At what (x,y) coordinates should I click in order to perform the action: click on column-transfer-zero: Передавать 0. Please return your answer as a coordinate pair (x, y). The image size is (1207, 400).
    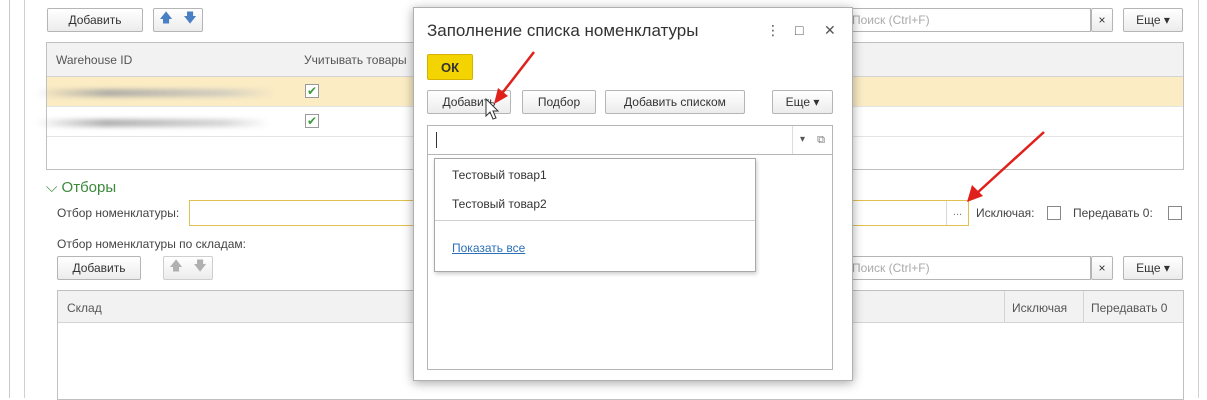
    Looking at the image, I should click on (1129, 308).